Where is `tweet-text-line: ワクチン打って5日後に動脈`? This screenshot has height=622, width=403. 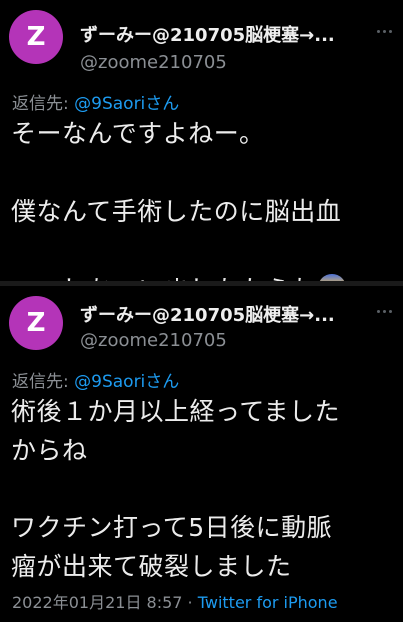 tweet-text-line: ワクチン打って5日後に動脈 is located at coordinates (172, 527).